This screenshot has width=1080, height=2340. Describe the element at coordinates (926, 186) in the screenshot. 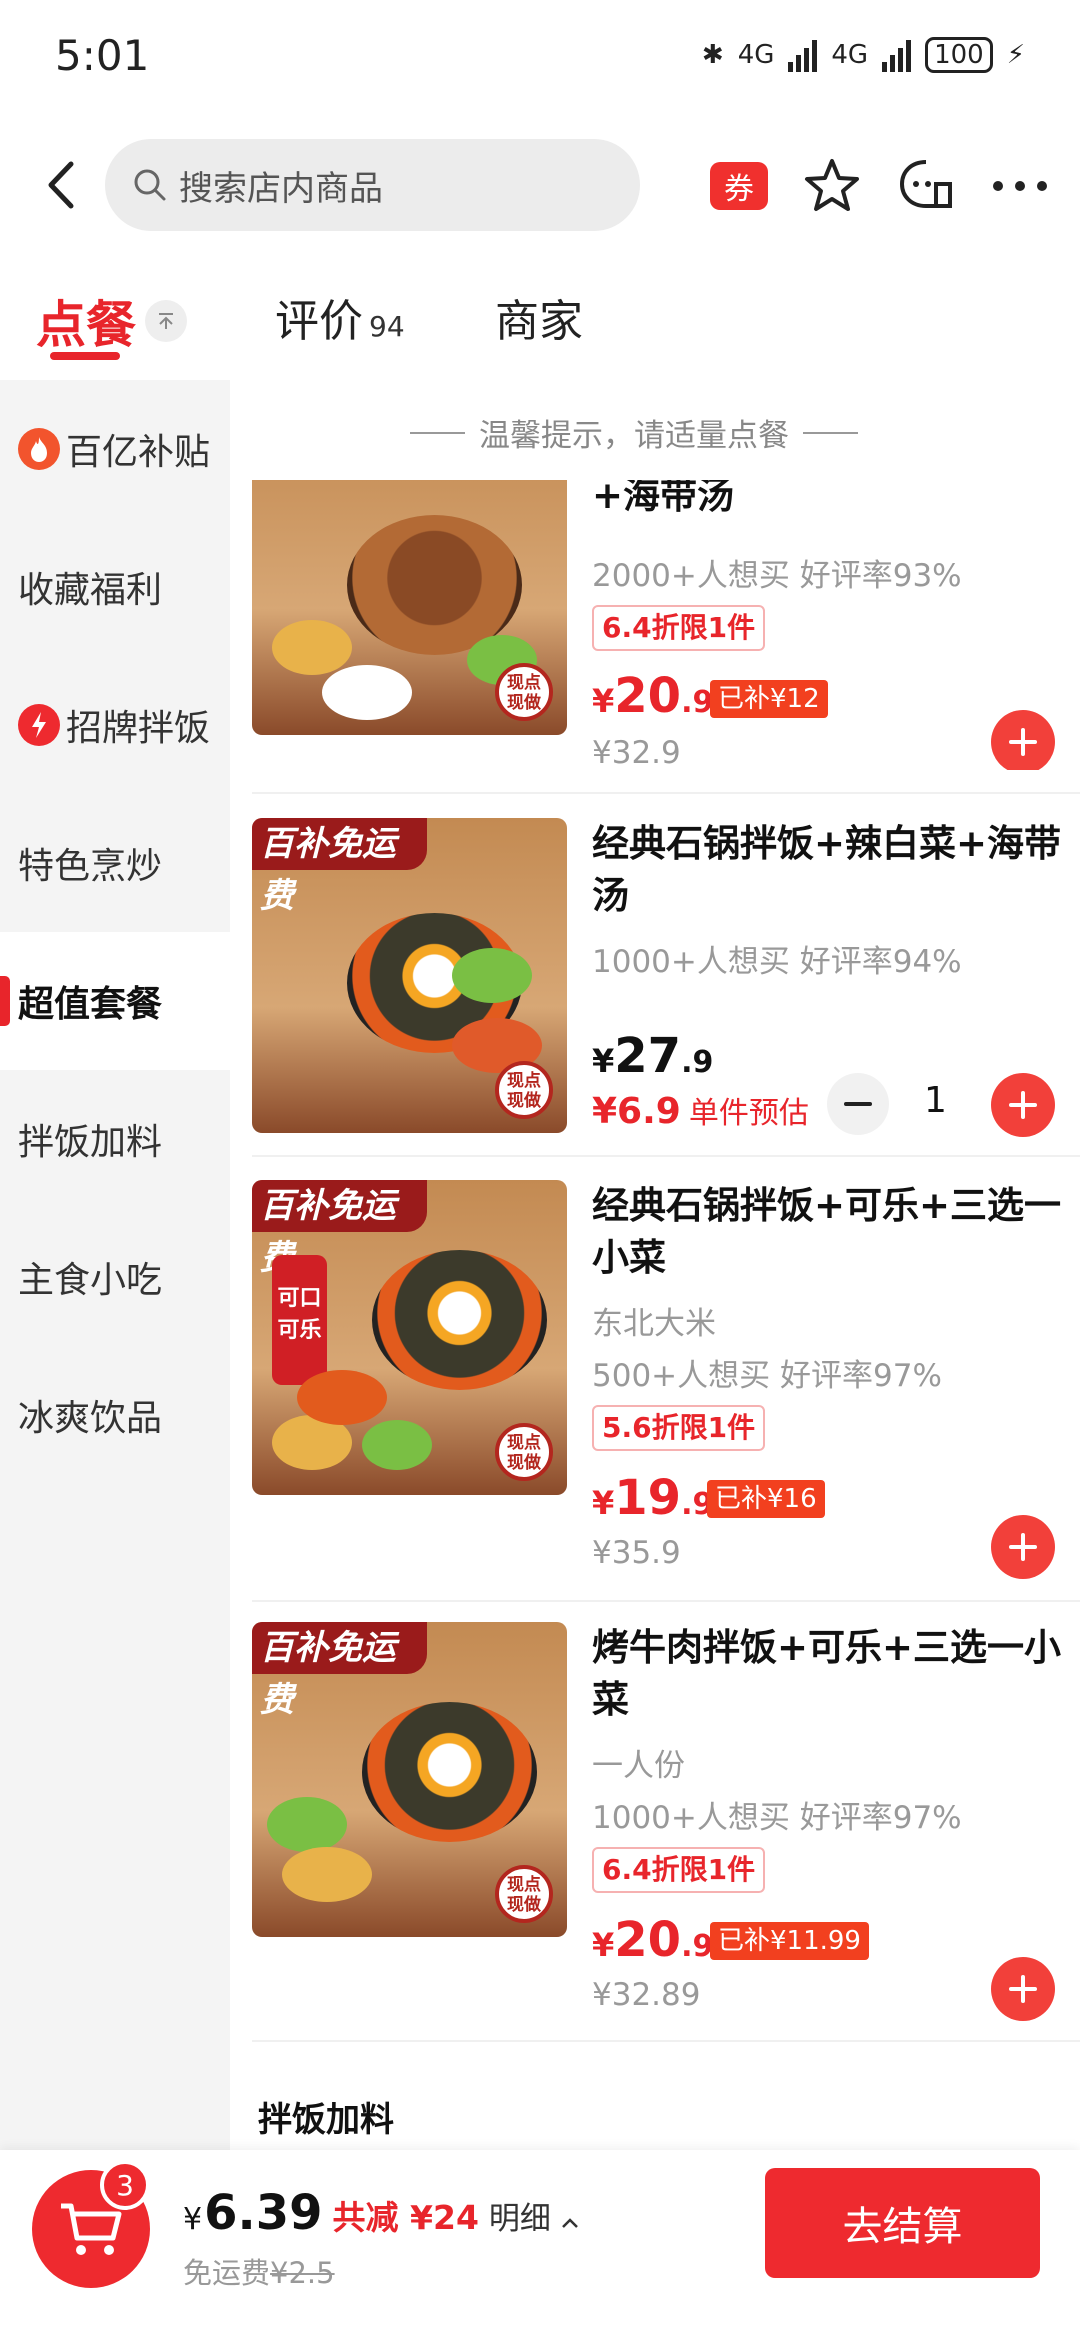

I see `customer-service-icon` at that location.